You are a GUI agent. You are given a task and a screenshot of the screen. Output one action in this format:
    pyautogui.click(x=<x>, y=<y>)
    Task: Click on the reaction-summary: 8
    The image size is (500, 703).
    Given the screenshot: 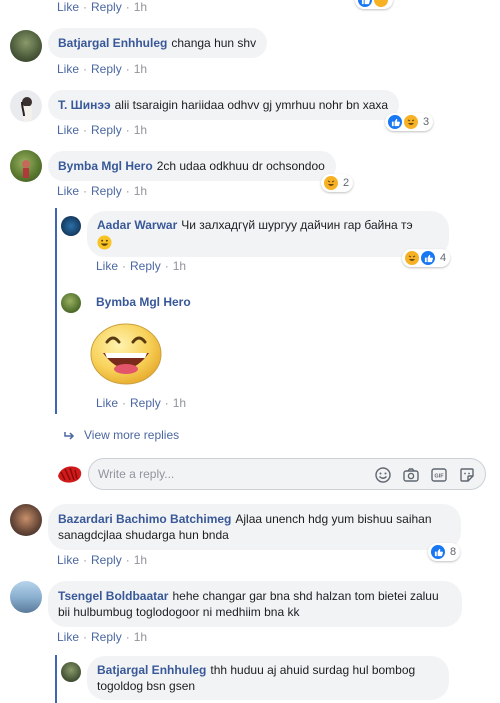 What is the action you would take?
    pyautogui.click(x=444, y=552)
    